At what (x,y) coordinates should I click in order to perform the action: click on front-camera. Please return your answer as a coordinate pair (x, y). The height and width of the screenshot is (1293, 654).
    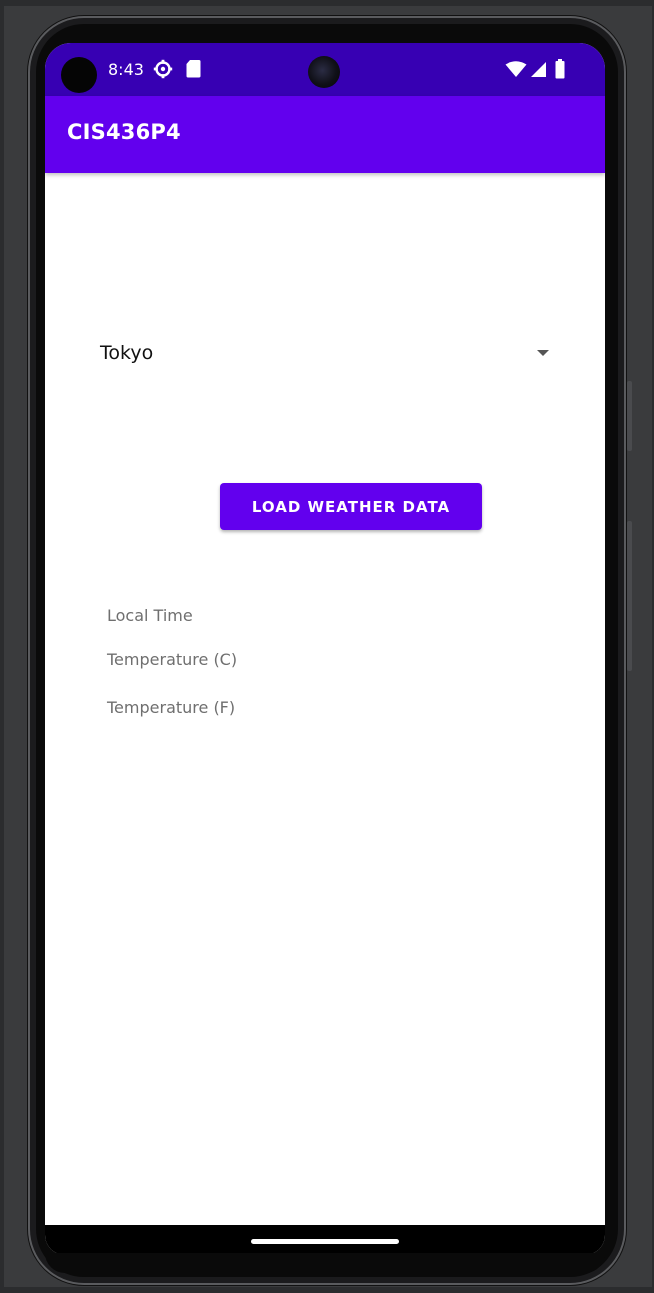
    Looking at the image, I should click on (324, 72).